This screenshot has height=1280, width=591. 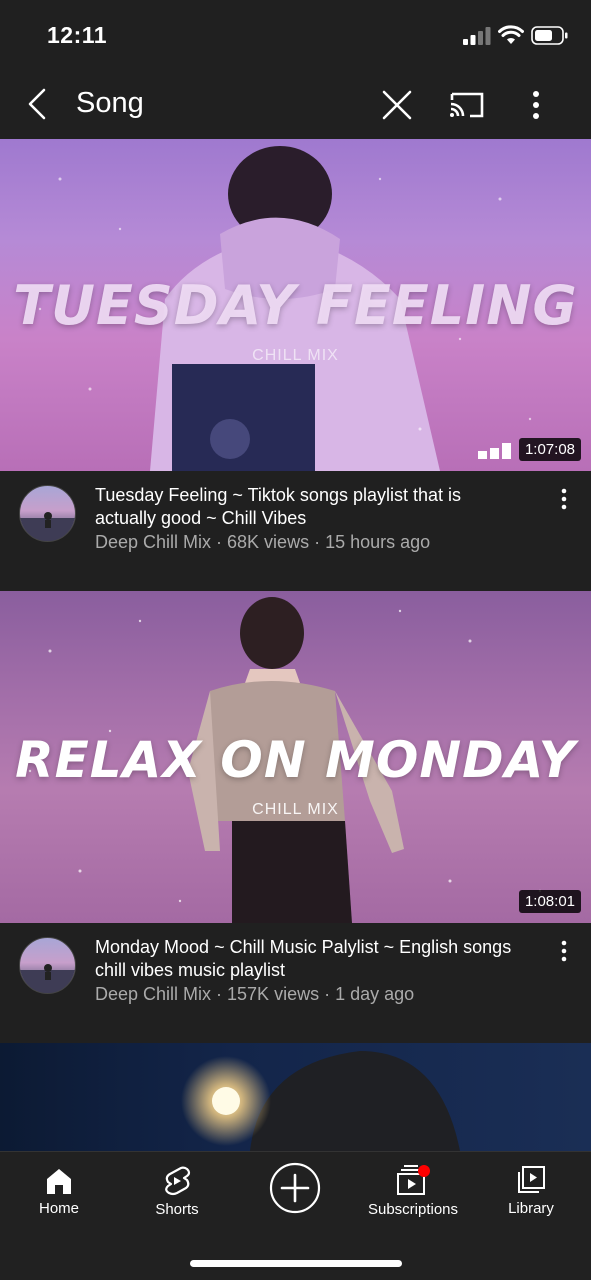 What do you see at coordinates (295, 36) in the screenshot?
I see `status-bar: 12:11` at bounding box center [295, 36].